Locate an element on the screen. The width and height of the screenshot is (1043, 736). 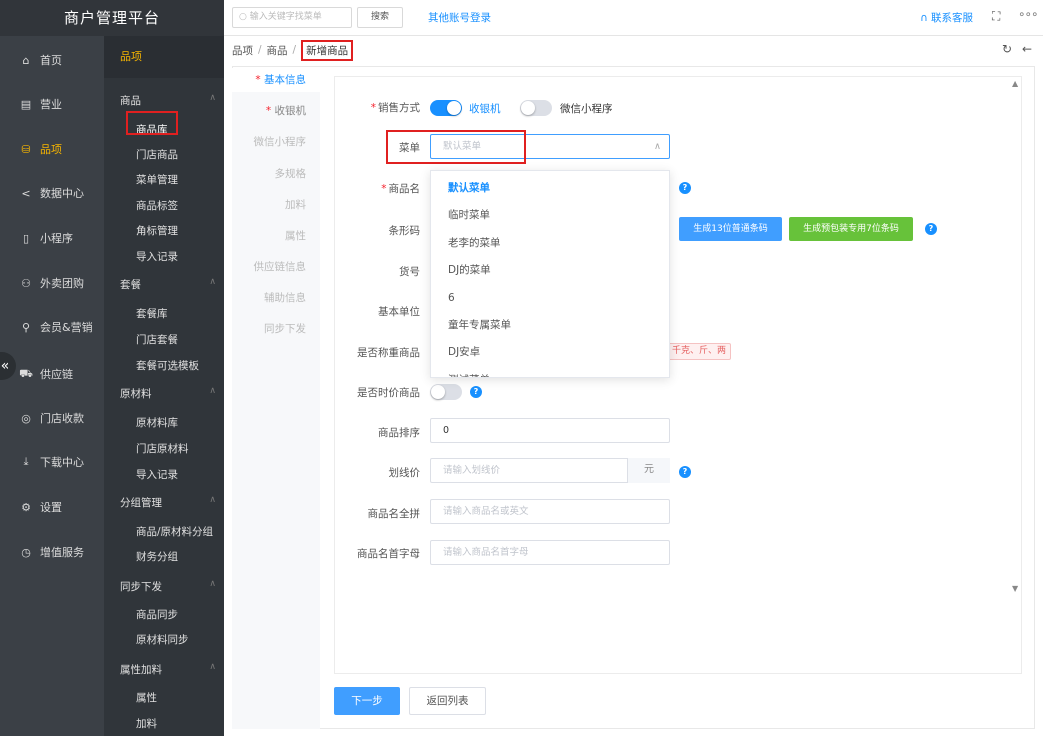
menu-option: 6 is located at coordinates (550, 298).